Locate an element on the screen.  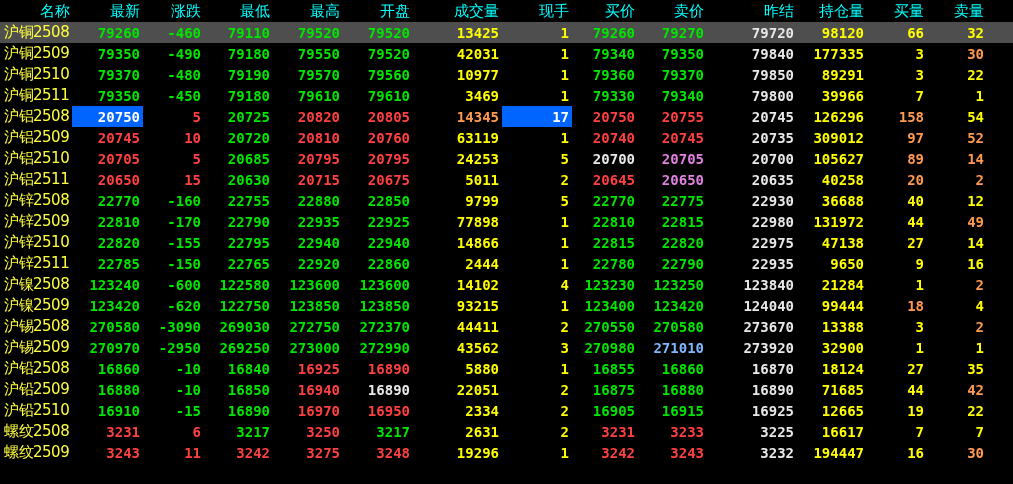
table-cell: 22790 is located at coordinates (248, 221).